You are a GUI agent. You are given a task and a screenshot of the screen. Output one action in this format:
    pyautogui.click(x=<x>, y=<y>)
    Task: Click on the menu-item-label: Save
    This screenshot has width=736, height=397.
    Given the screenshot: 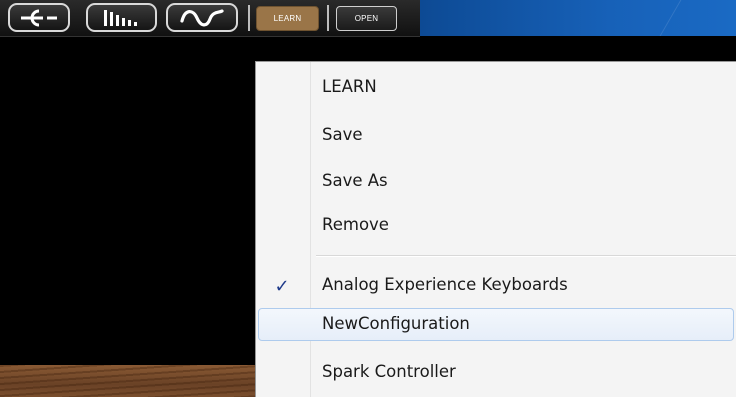 What is the action you would take?
    pyautogui.click(x=342, y=134)
    